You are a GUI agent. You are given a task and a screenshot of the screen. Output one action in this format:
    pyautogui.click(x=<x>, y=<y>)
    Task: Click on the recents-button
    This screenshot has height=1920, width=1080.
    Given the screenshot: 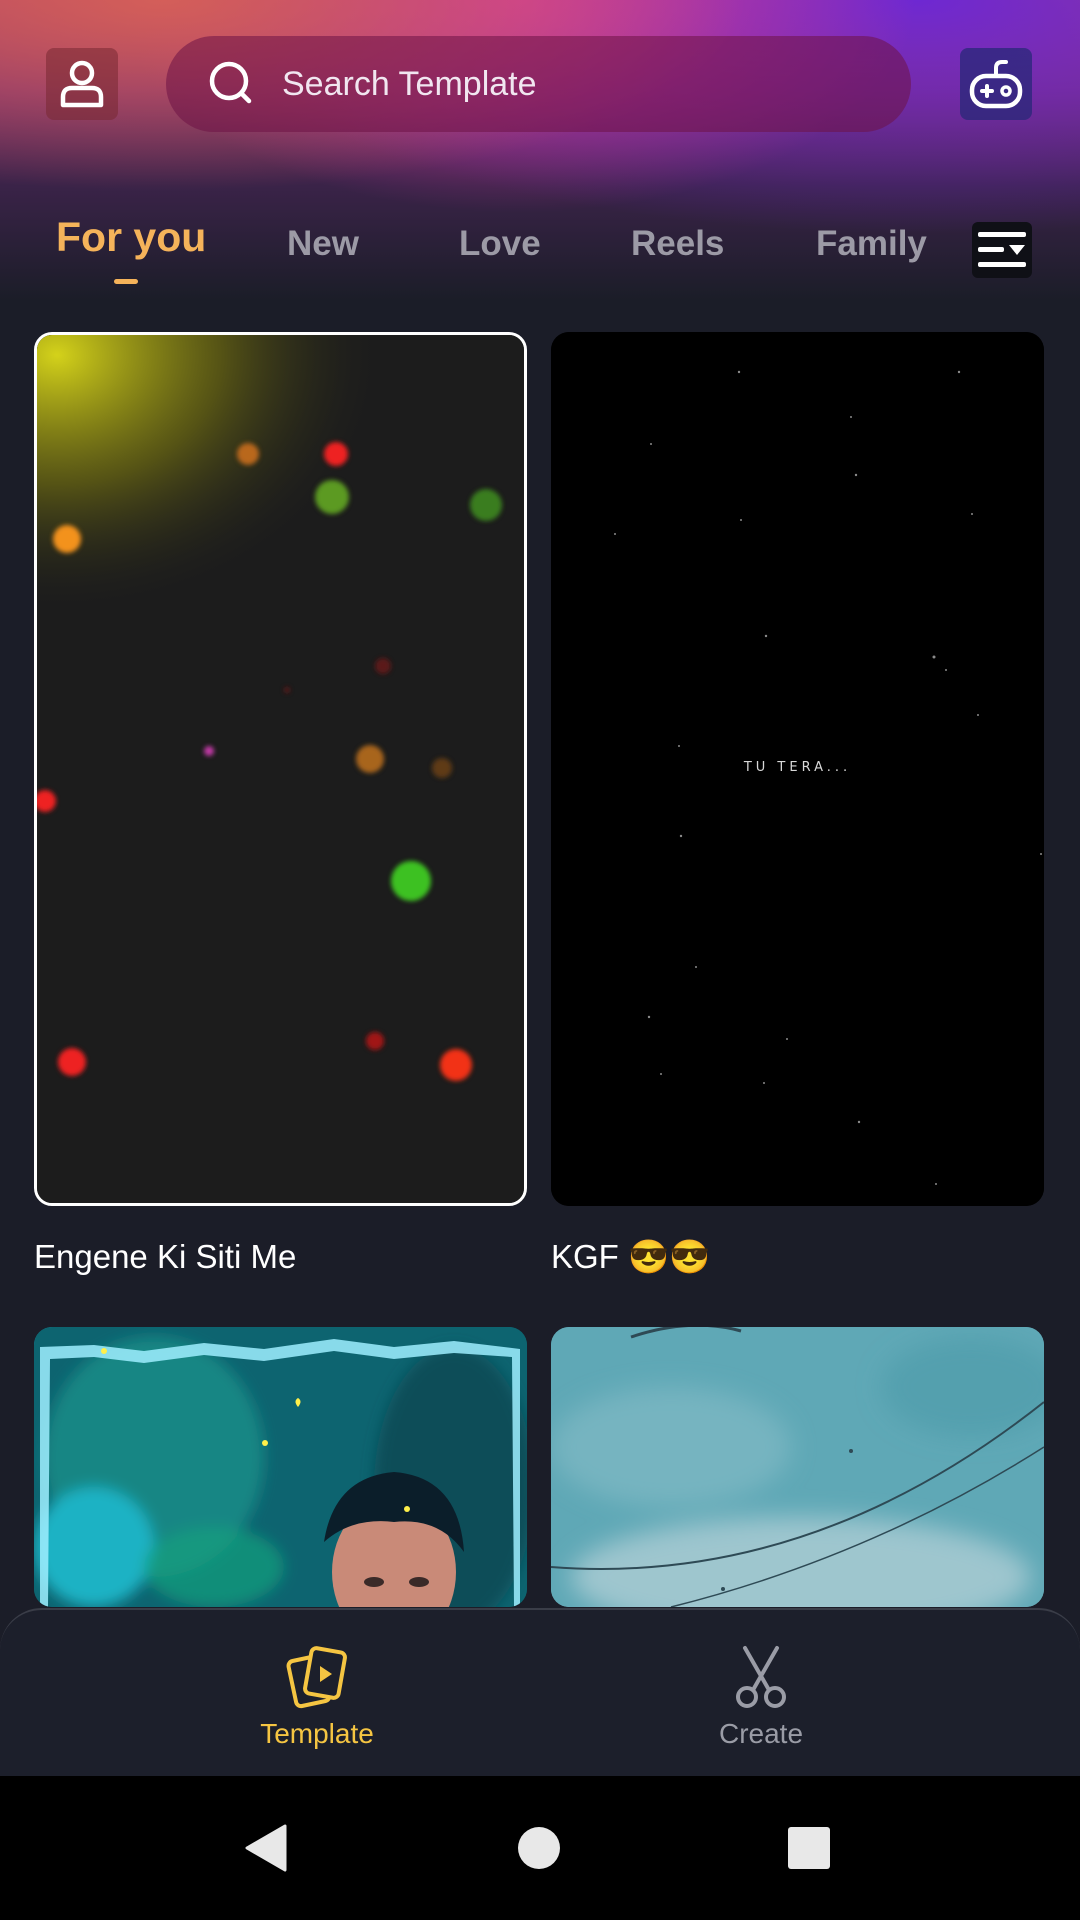 What is the action you would take?
    pyautogui.click(x=809, y=1848)
    